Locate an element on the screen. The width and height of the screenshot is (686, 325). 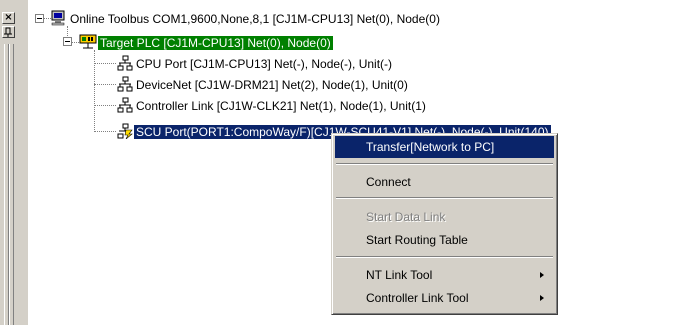
menu-item-connect: Connect is located at coordinates (444, 182).